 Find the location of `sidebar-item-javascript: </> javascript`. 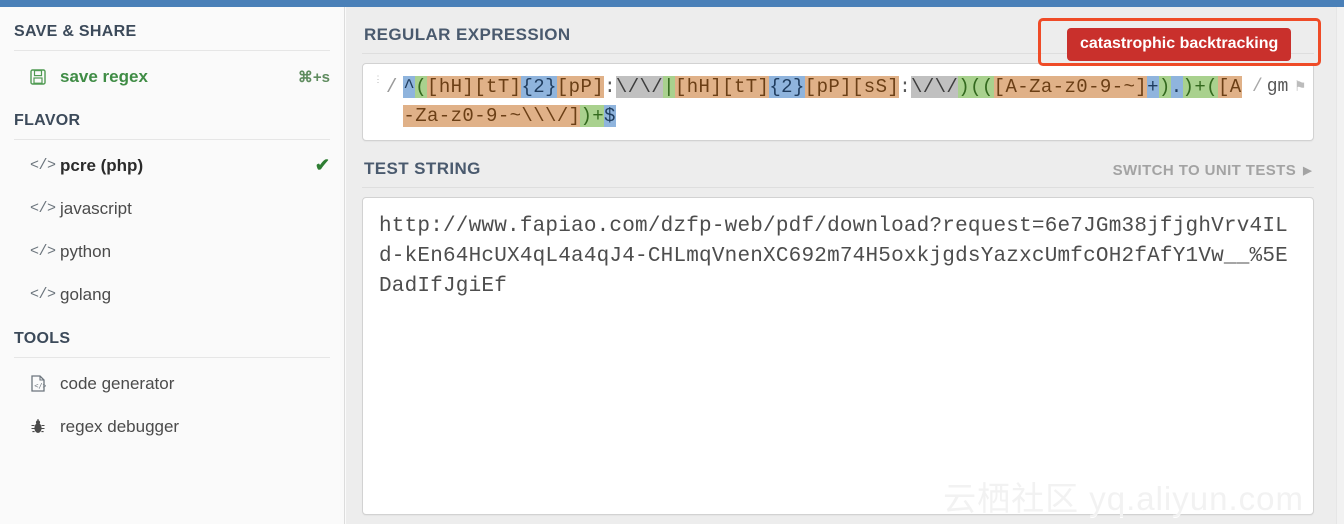

sidebar-item-javascript: </> javascript is located at coordinates (172, 208).